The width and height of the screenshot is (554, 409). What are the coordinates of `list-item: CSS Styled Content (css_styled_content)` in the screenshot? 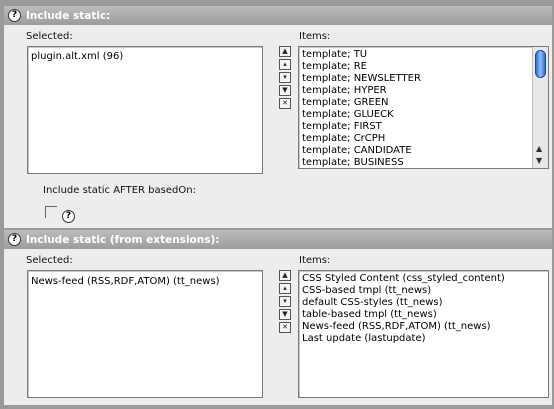 It's located at (423, 279).